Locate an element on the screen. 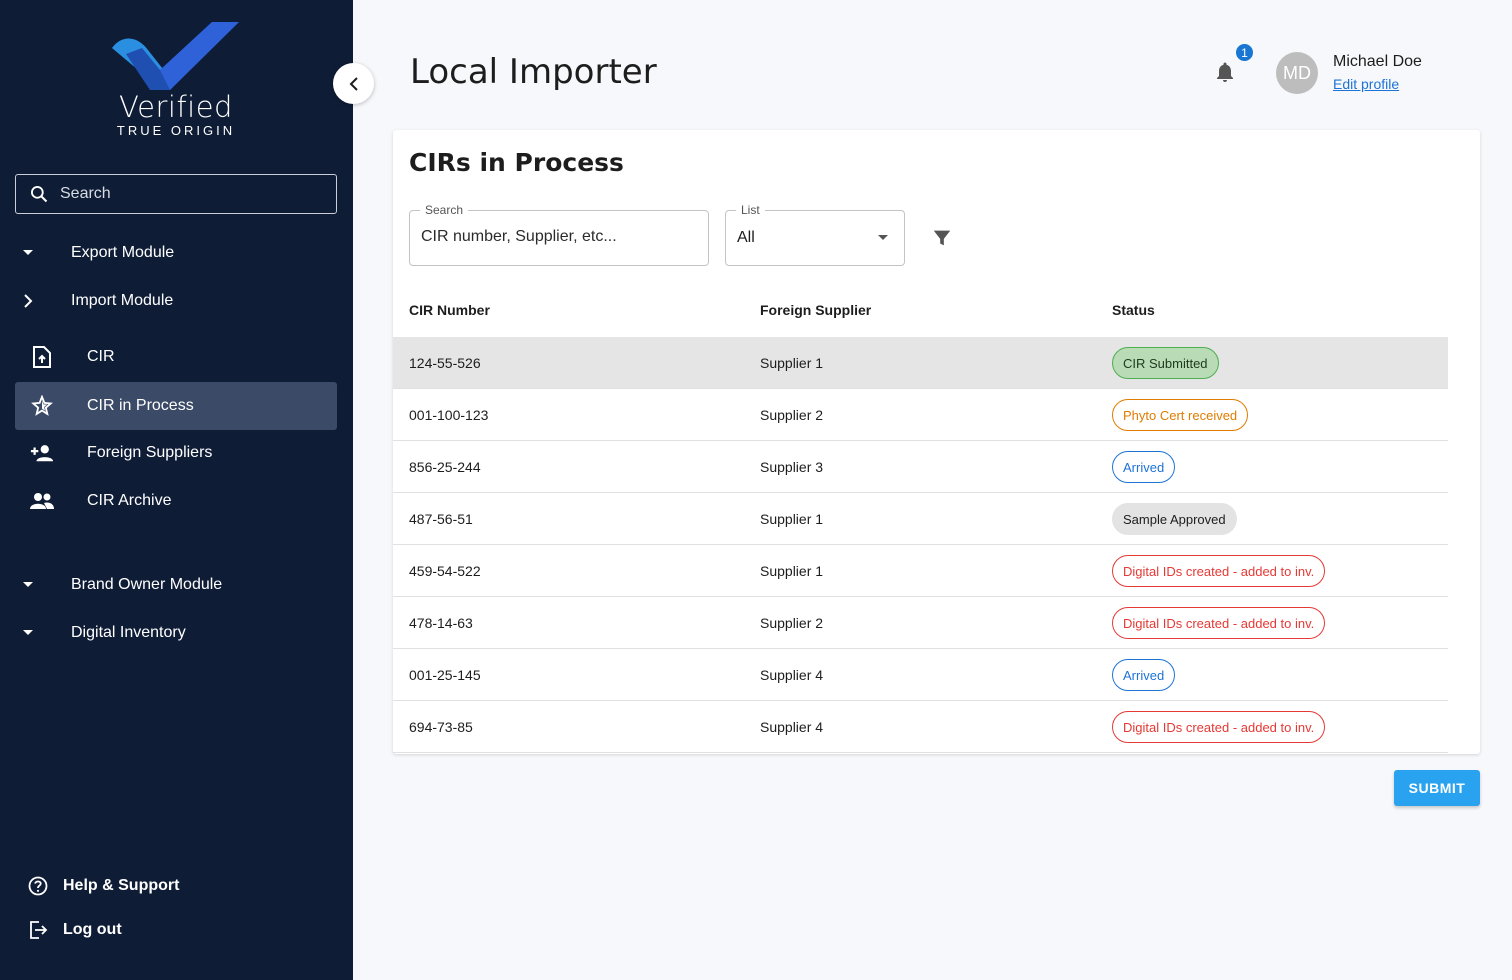  column-header-foreign-supplier: Foreign Supplier is located at coordinates (815, 310).